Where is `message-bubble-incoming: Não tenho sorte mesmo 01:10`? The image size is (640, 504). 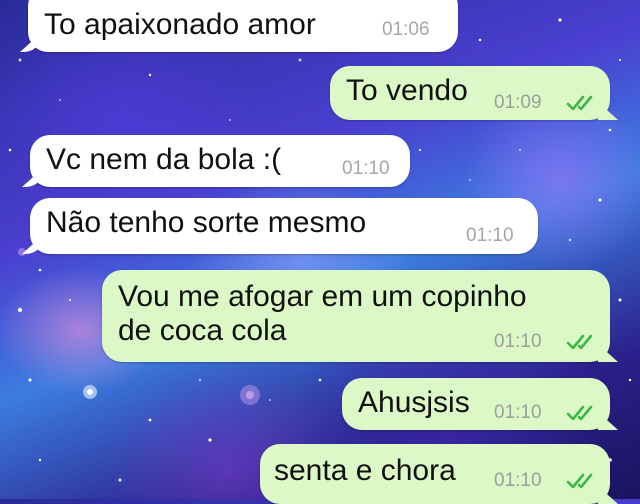
message-bubble-incoming: Não tenho sorte mesmo 01:10 is located at coordinates (284, 226).